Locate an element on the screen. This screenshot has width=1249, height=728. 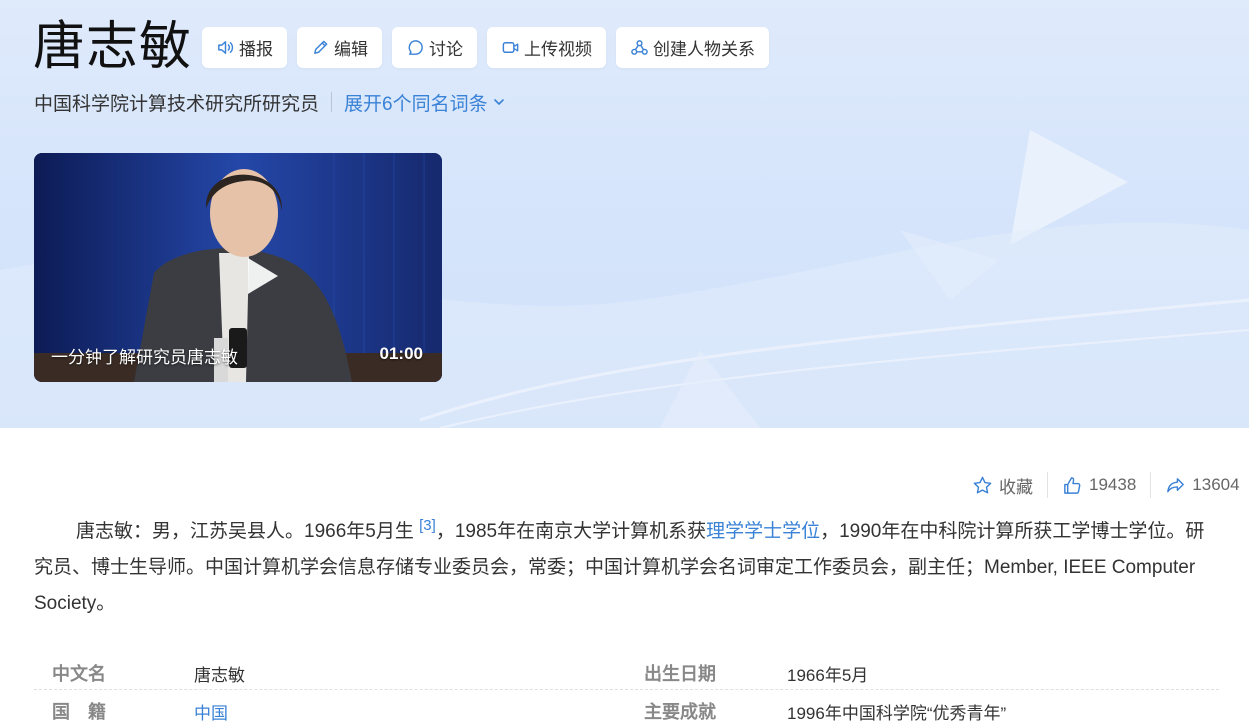
video-thumbnail: 一分钟了解研究员唐志敏 01:00 is located at coordinates (238, 267).